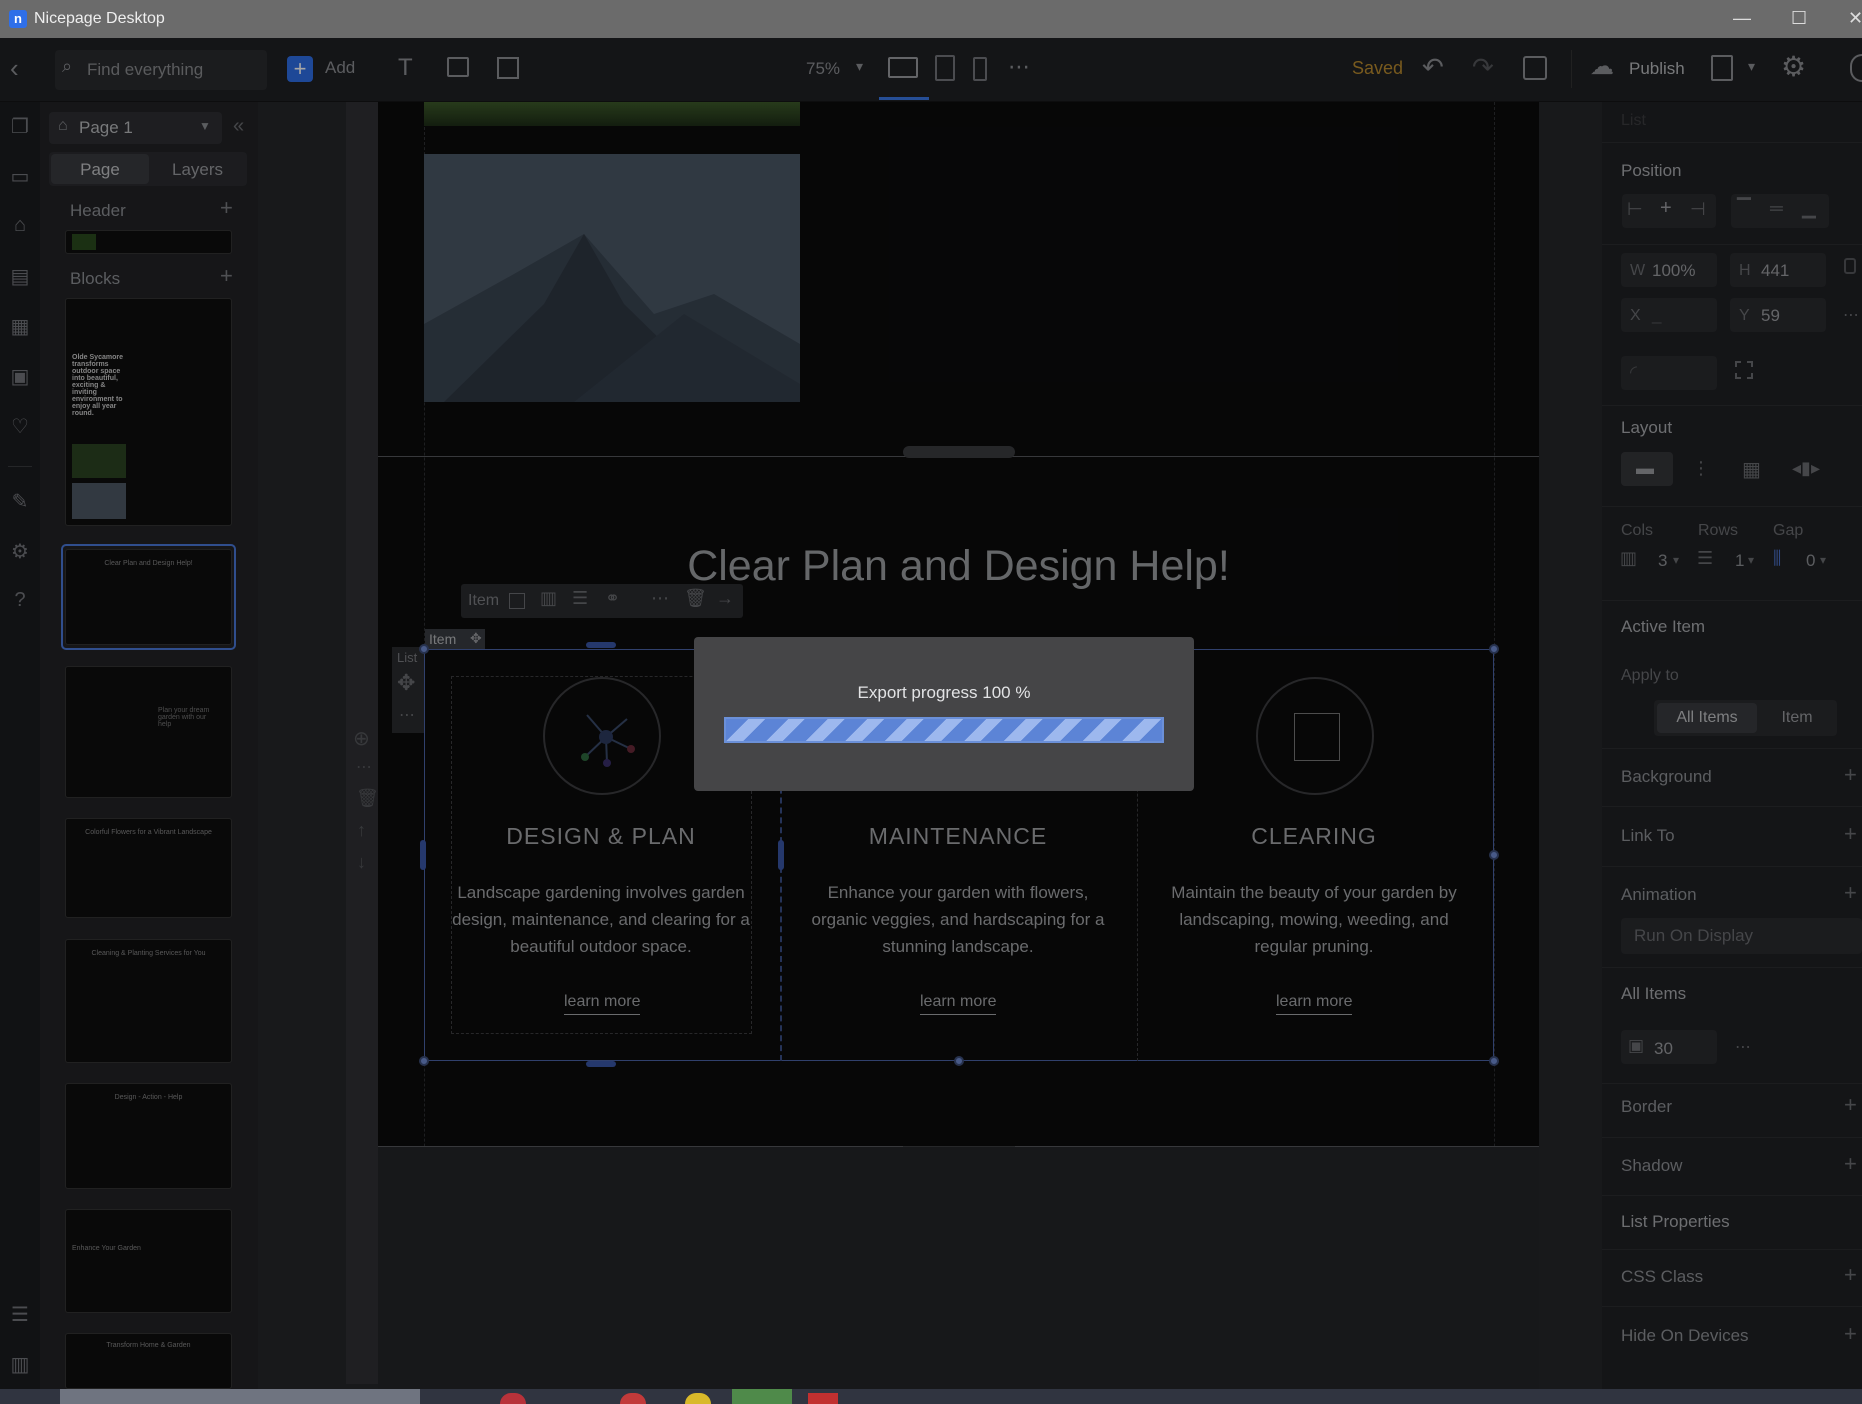  What do you see at coordinates (1799, 18) in the screenshot?
I see `maximize-button: ☐` at bounding box center [1799, 18].